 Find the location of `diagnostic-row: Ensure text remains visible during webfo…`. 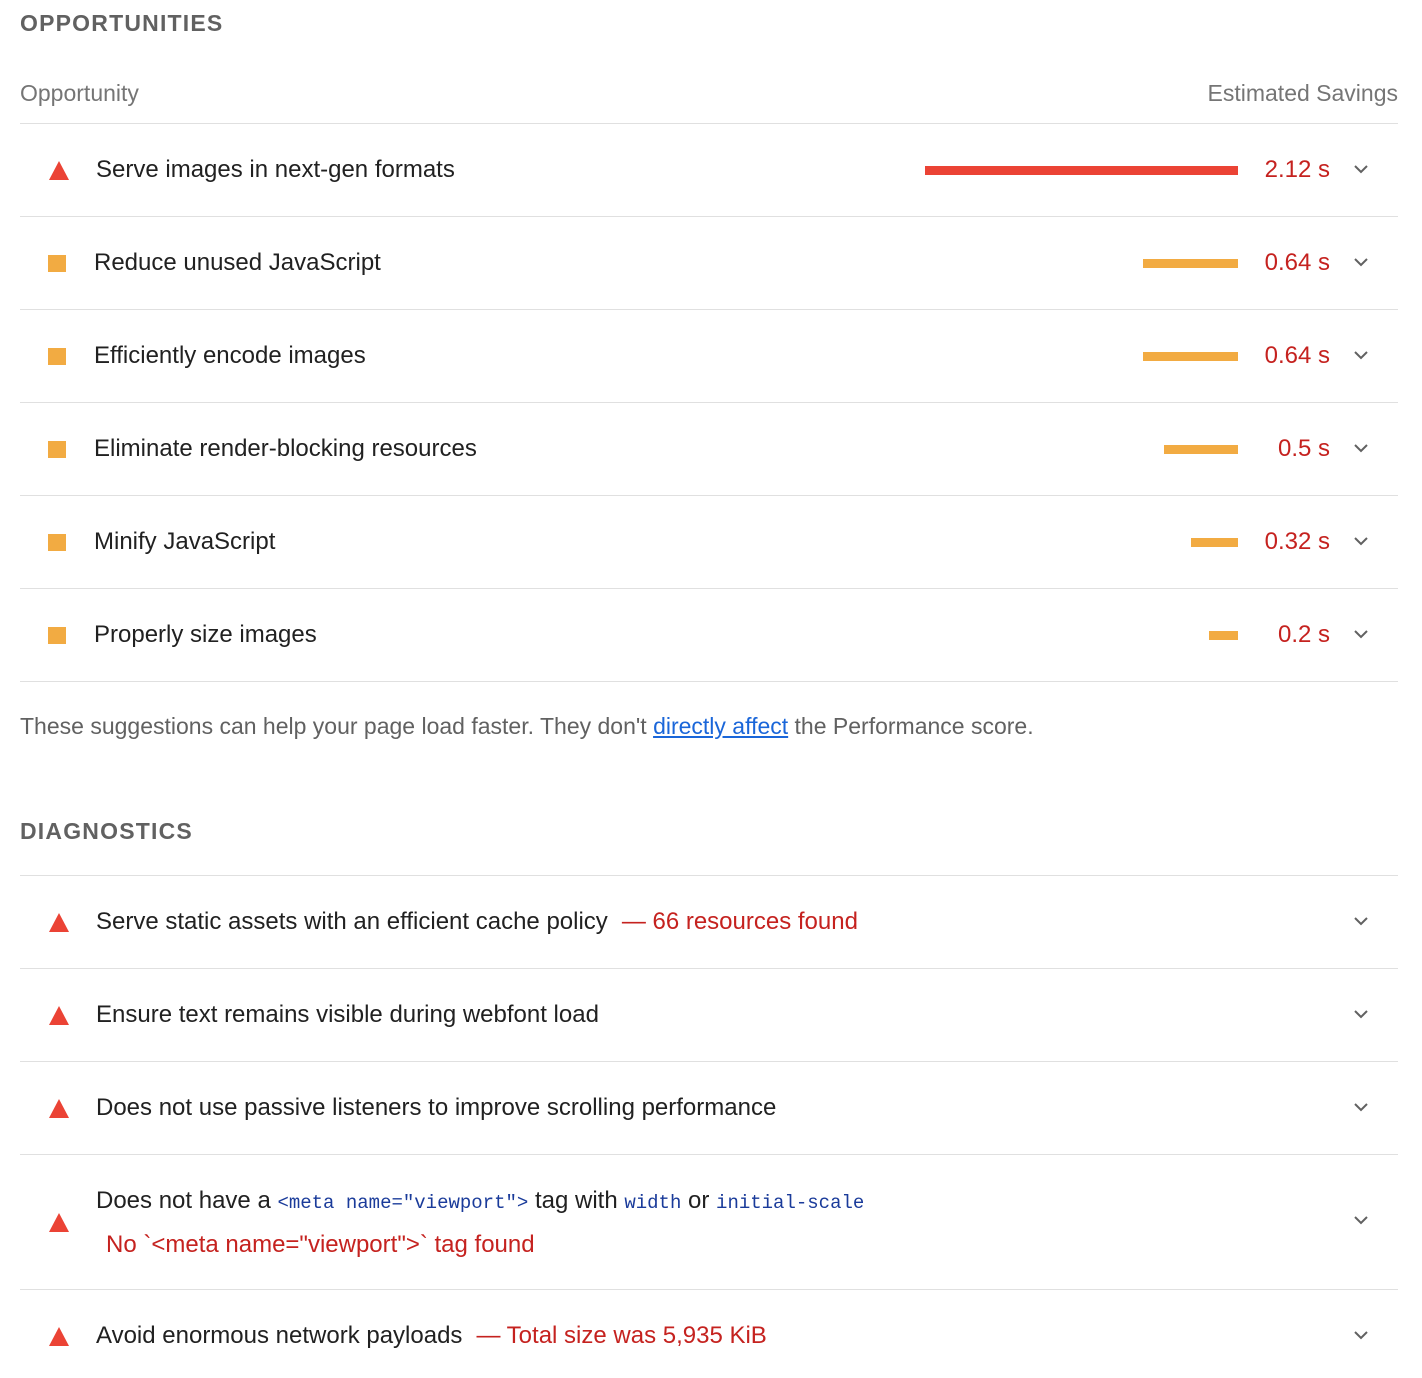

diagnostic-row: Ensure text remains visible during webfo… is located at coordinates (709, 1015).